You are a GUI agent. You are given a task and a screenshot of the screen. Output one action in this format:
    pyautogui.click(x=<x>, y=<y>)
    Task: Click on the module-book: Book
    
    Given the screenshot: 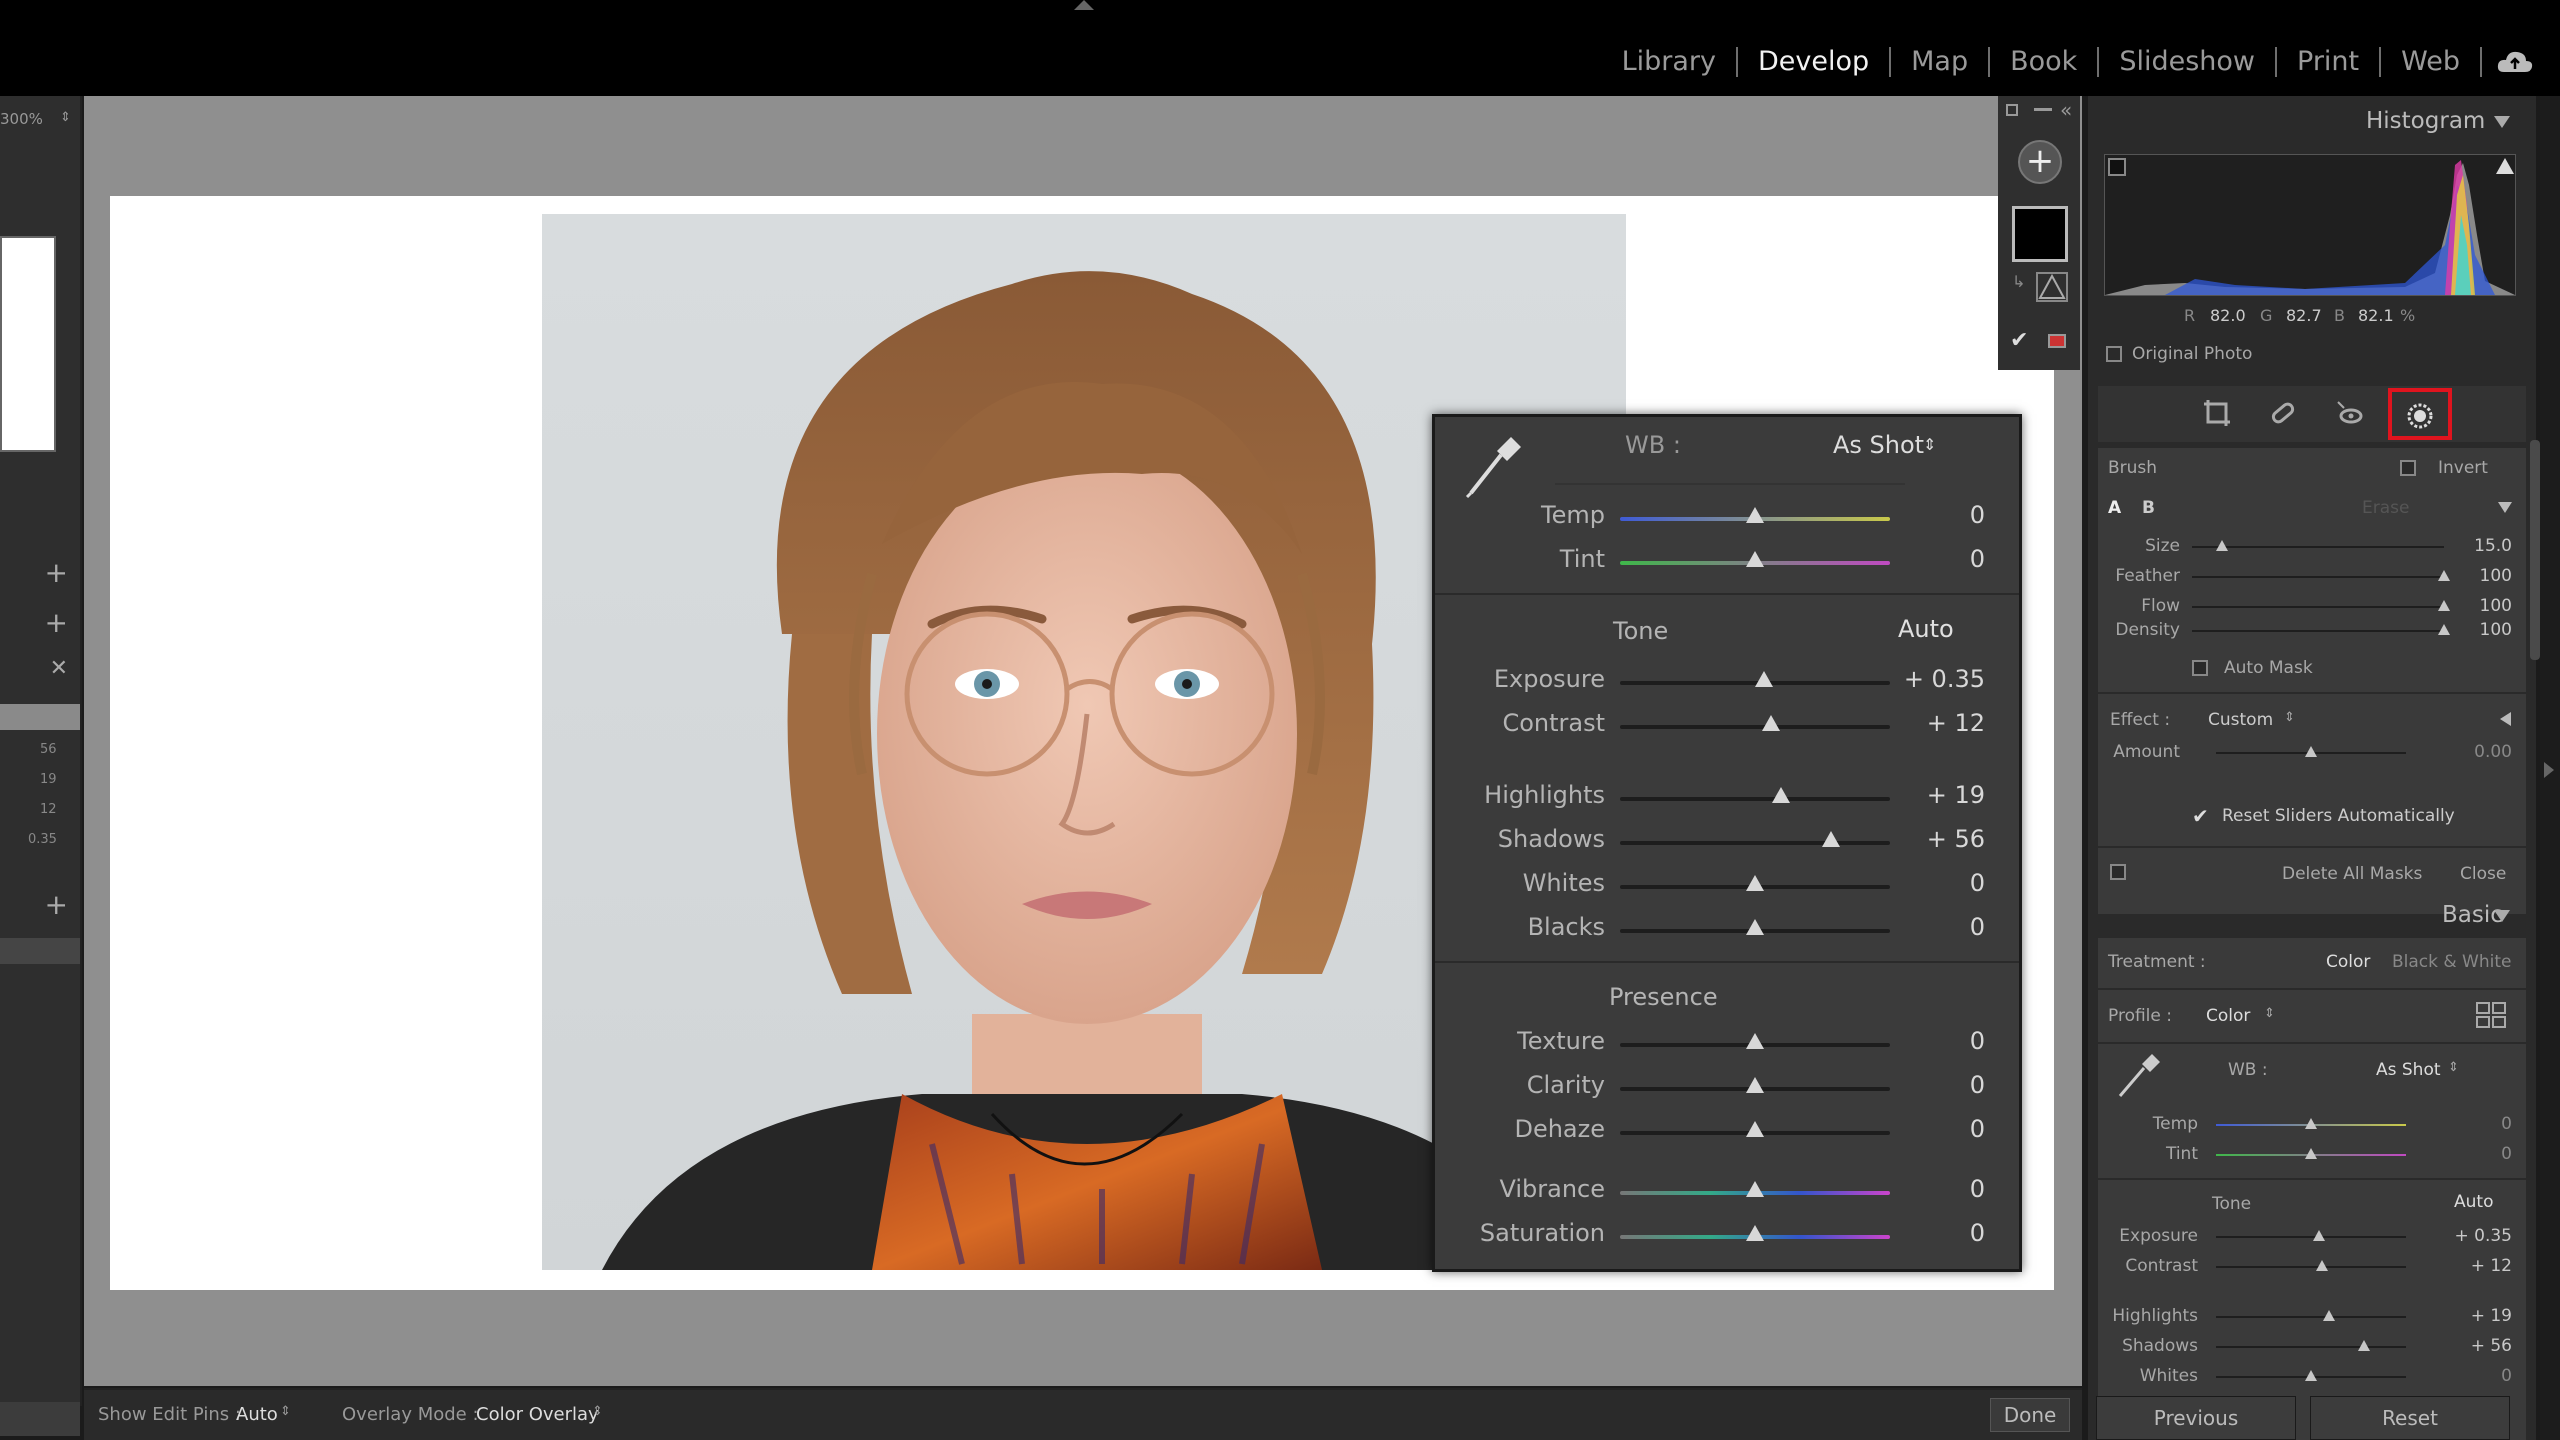 What is the action you would take?
    pyautogui.click(x=2043, y=62)
    